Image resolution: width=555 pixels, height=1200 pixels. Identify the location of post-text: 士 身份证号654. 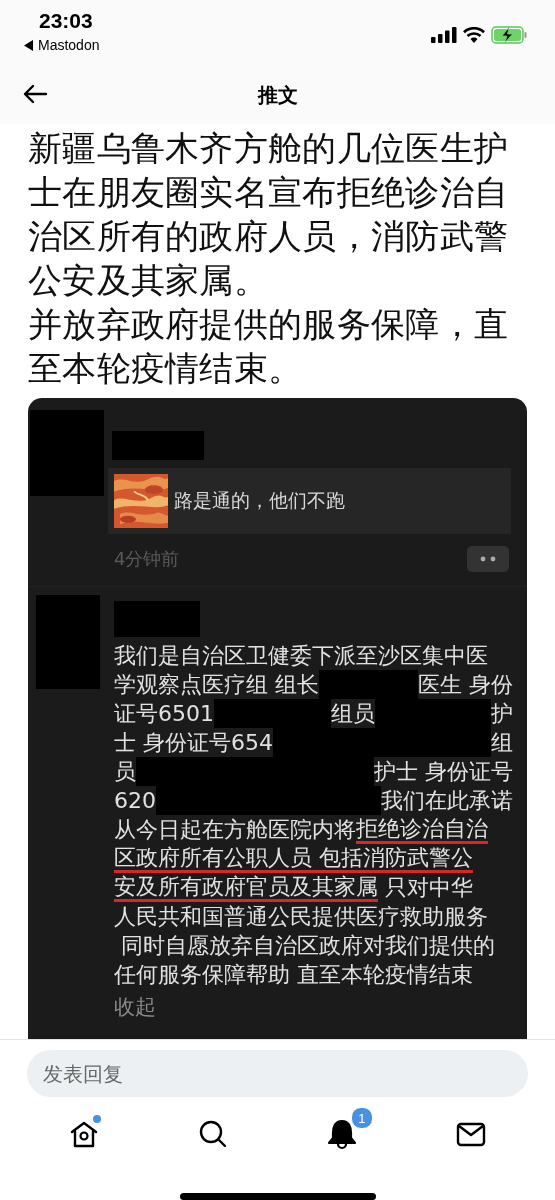
(193, 743).